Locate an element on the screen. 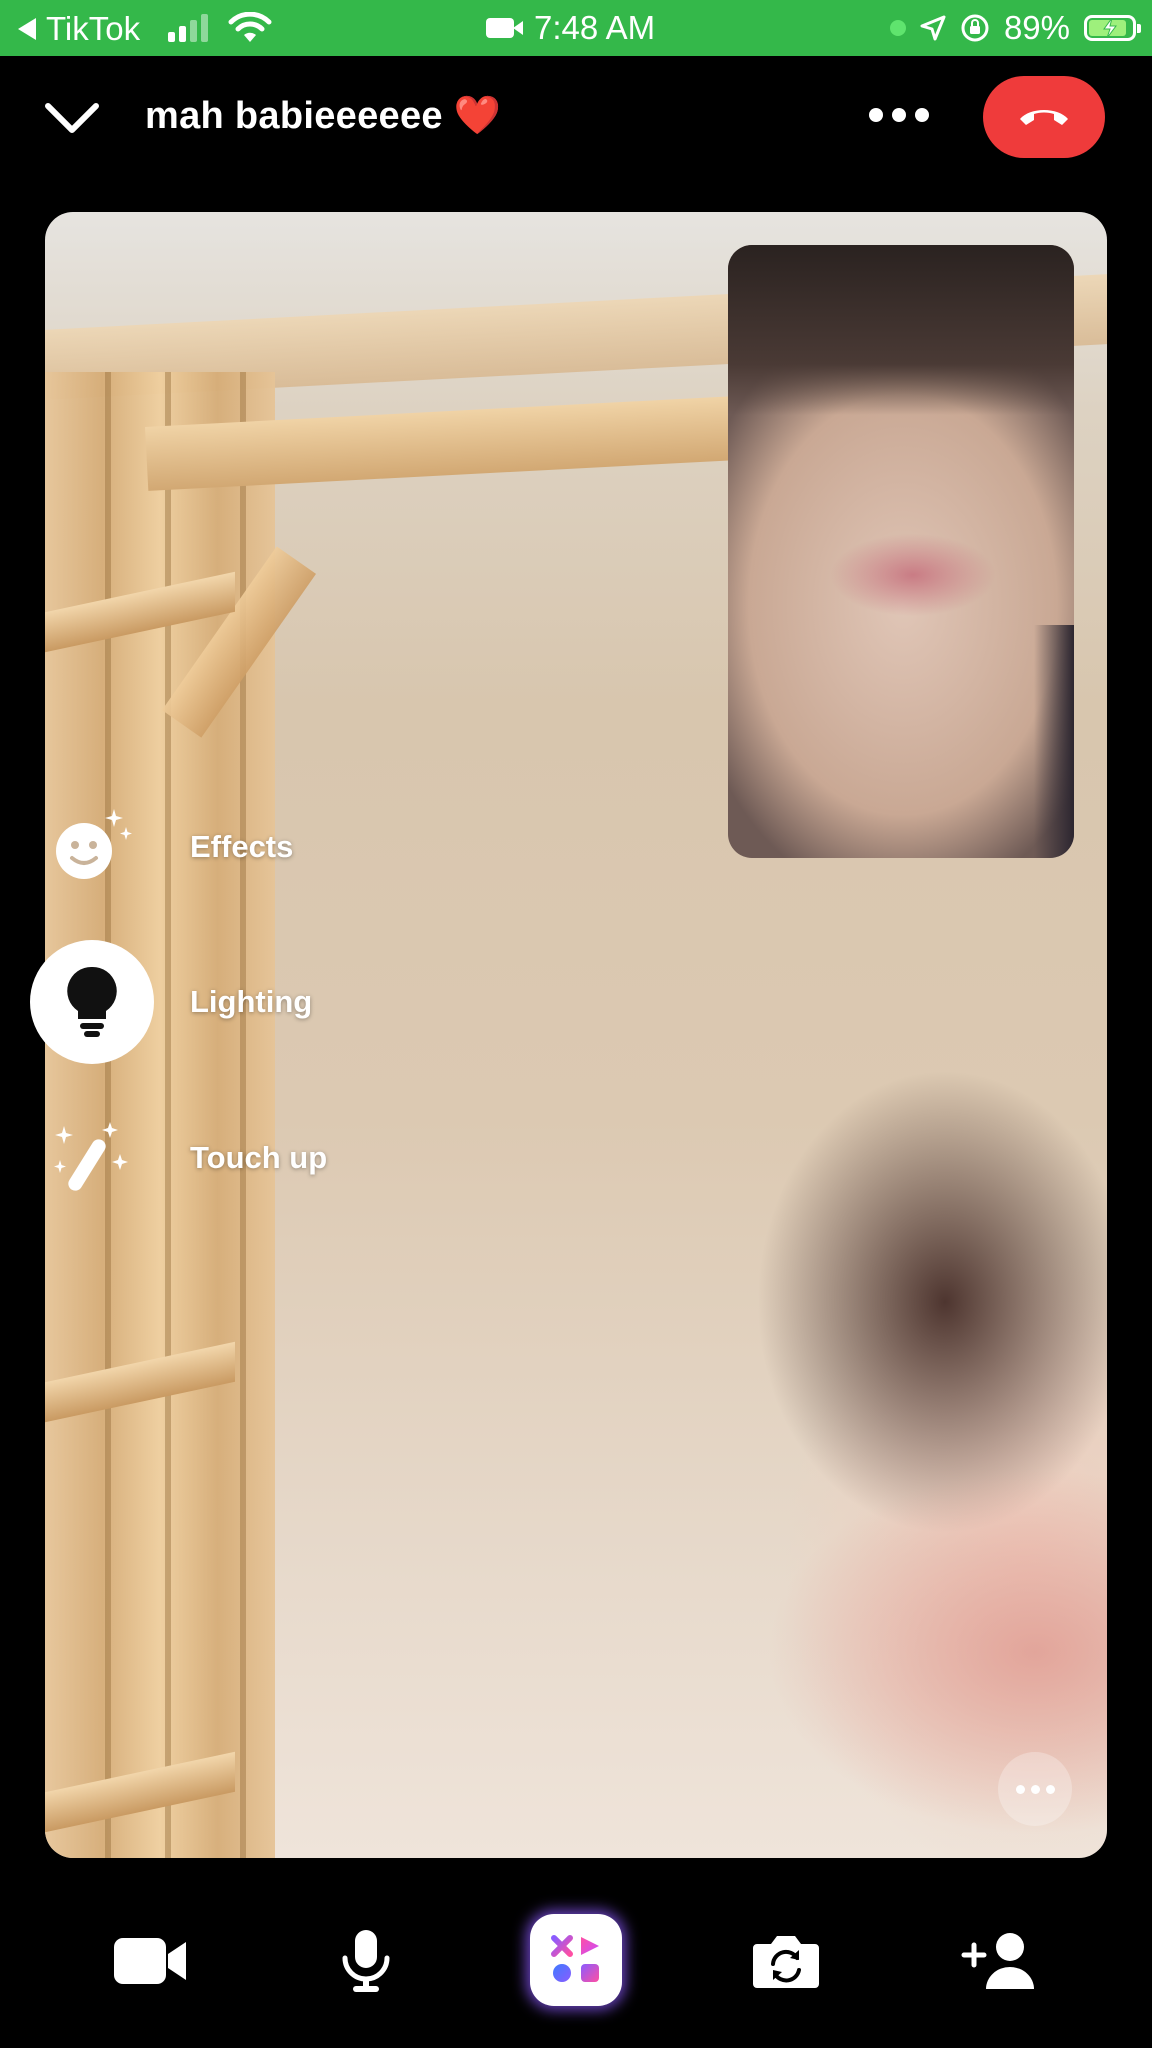 Image resolution: width=1152 pixels, height=2048 pixels. more-options-button is located at coordinates (899, 115).